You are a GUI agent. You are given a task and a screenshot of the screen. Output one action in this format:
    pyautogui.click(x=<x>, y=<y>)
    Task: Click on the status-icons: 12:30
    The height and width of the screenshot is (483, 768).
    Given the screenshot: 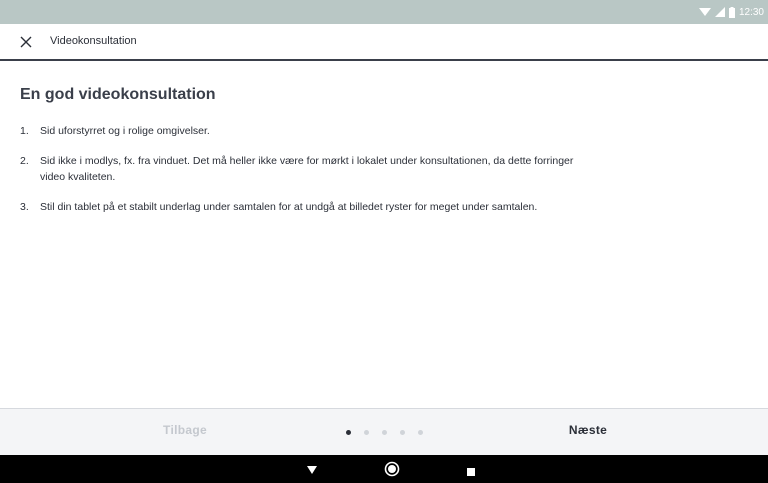 What is the action you would take?
    pyautogui.click(x=731, y=12)
    